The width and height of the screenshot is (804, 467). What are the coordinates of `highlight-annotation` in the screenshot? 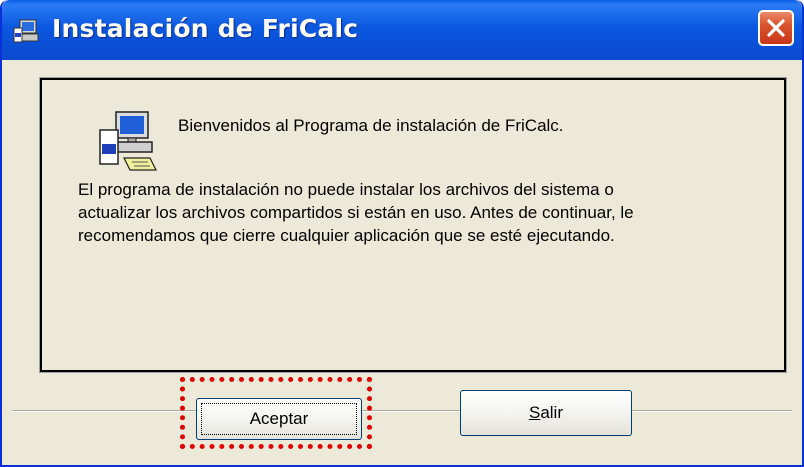 It's located at (276, 413).